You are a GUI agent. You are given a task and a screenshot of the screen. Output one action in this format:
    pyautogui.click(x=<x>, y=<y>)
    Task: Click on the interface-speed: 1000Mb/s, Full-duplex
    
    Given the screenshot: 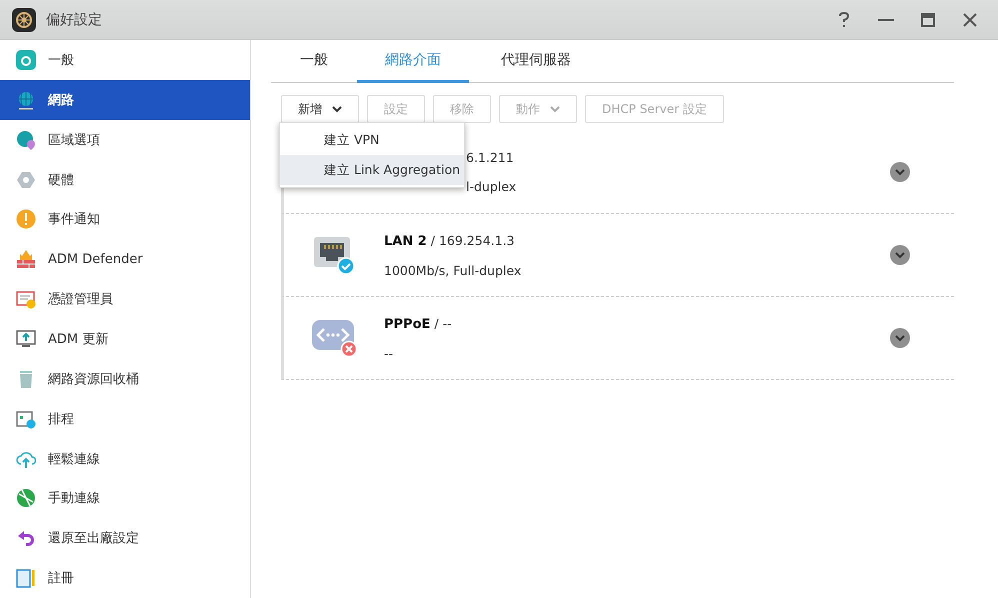 What is the action you would take?
    pyautogui.click(x=453, y=270)
    